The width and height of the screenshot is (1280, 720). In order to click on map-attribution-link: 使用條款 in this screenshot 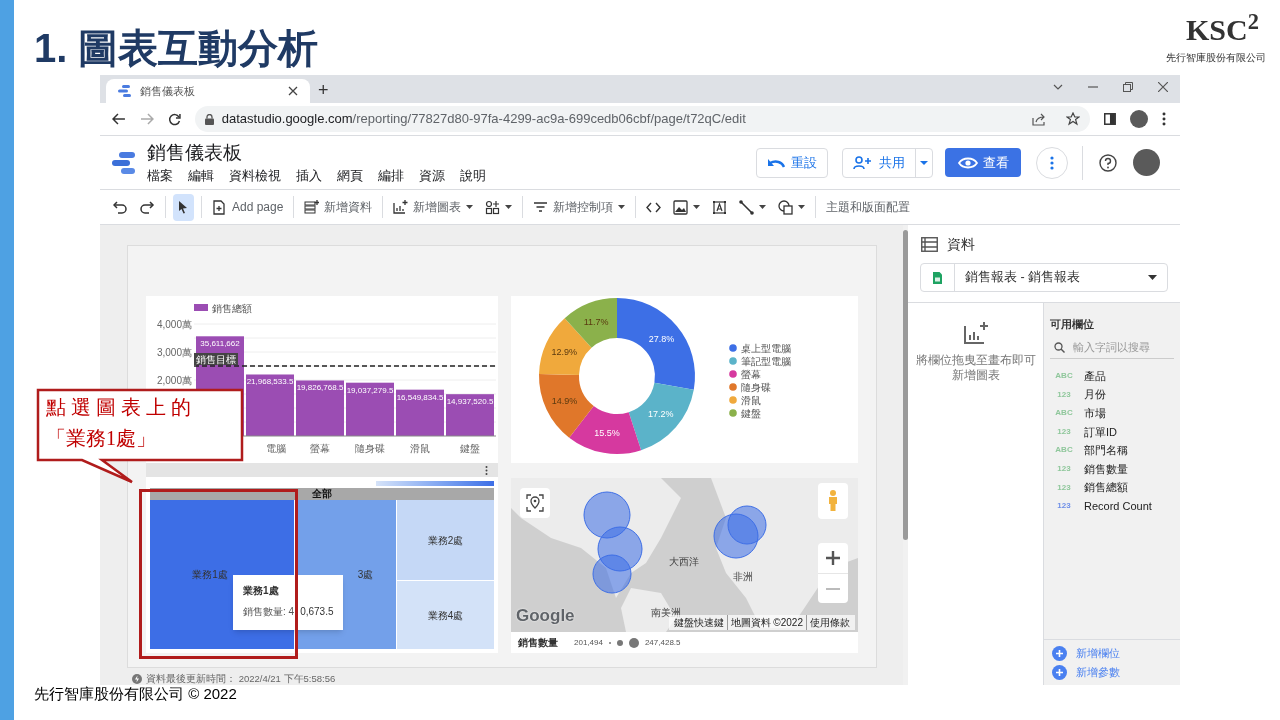, I will do `click(829, 622)`.